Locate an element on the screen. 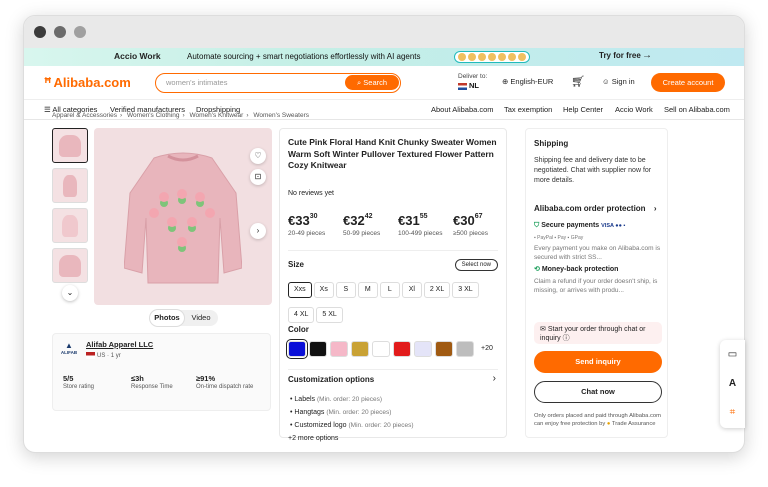 This screenshot has height=487, width=768. message-icon: ▭ is located at coordinates (732, 354).